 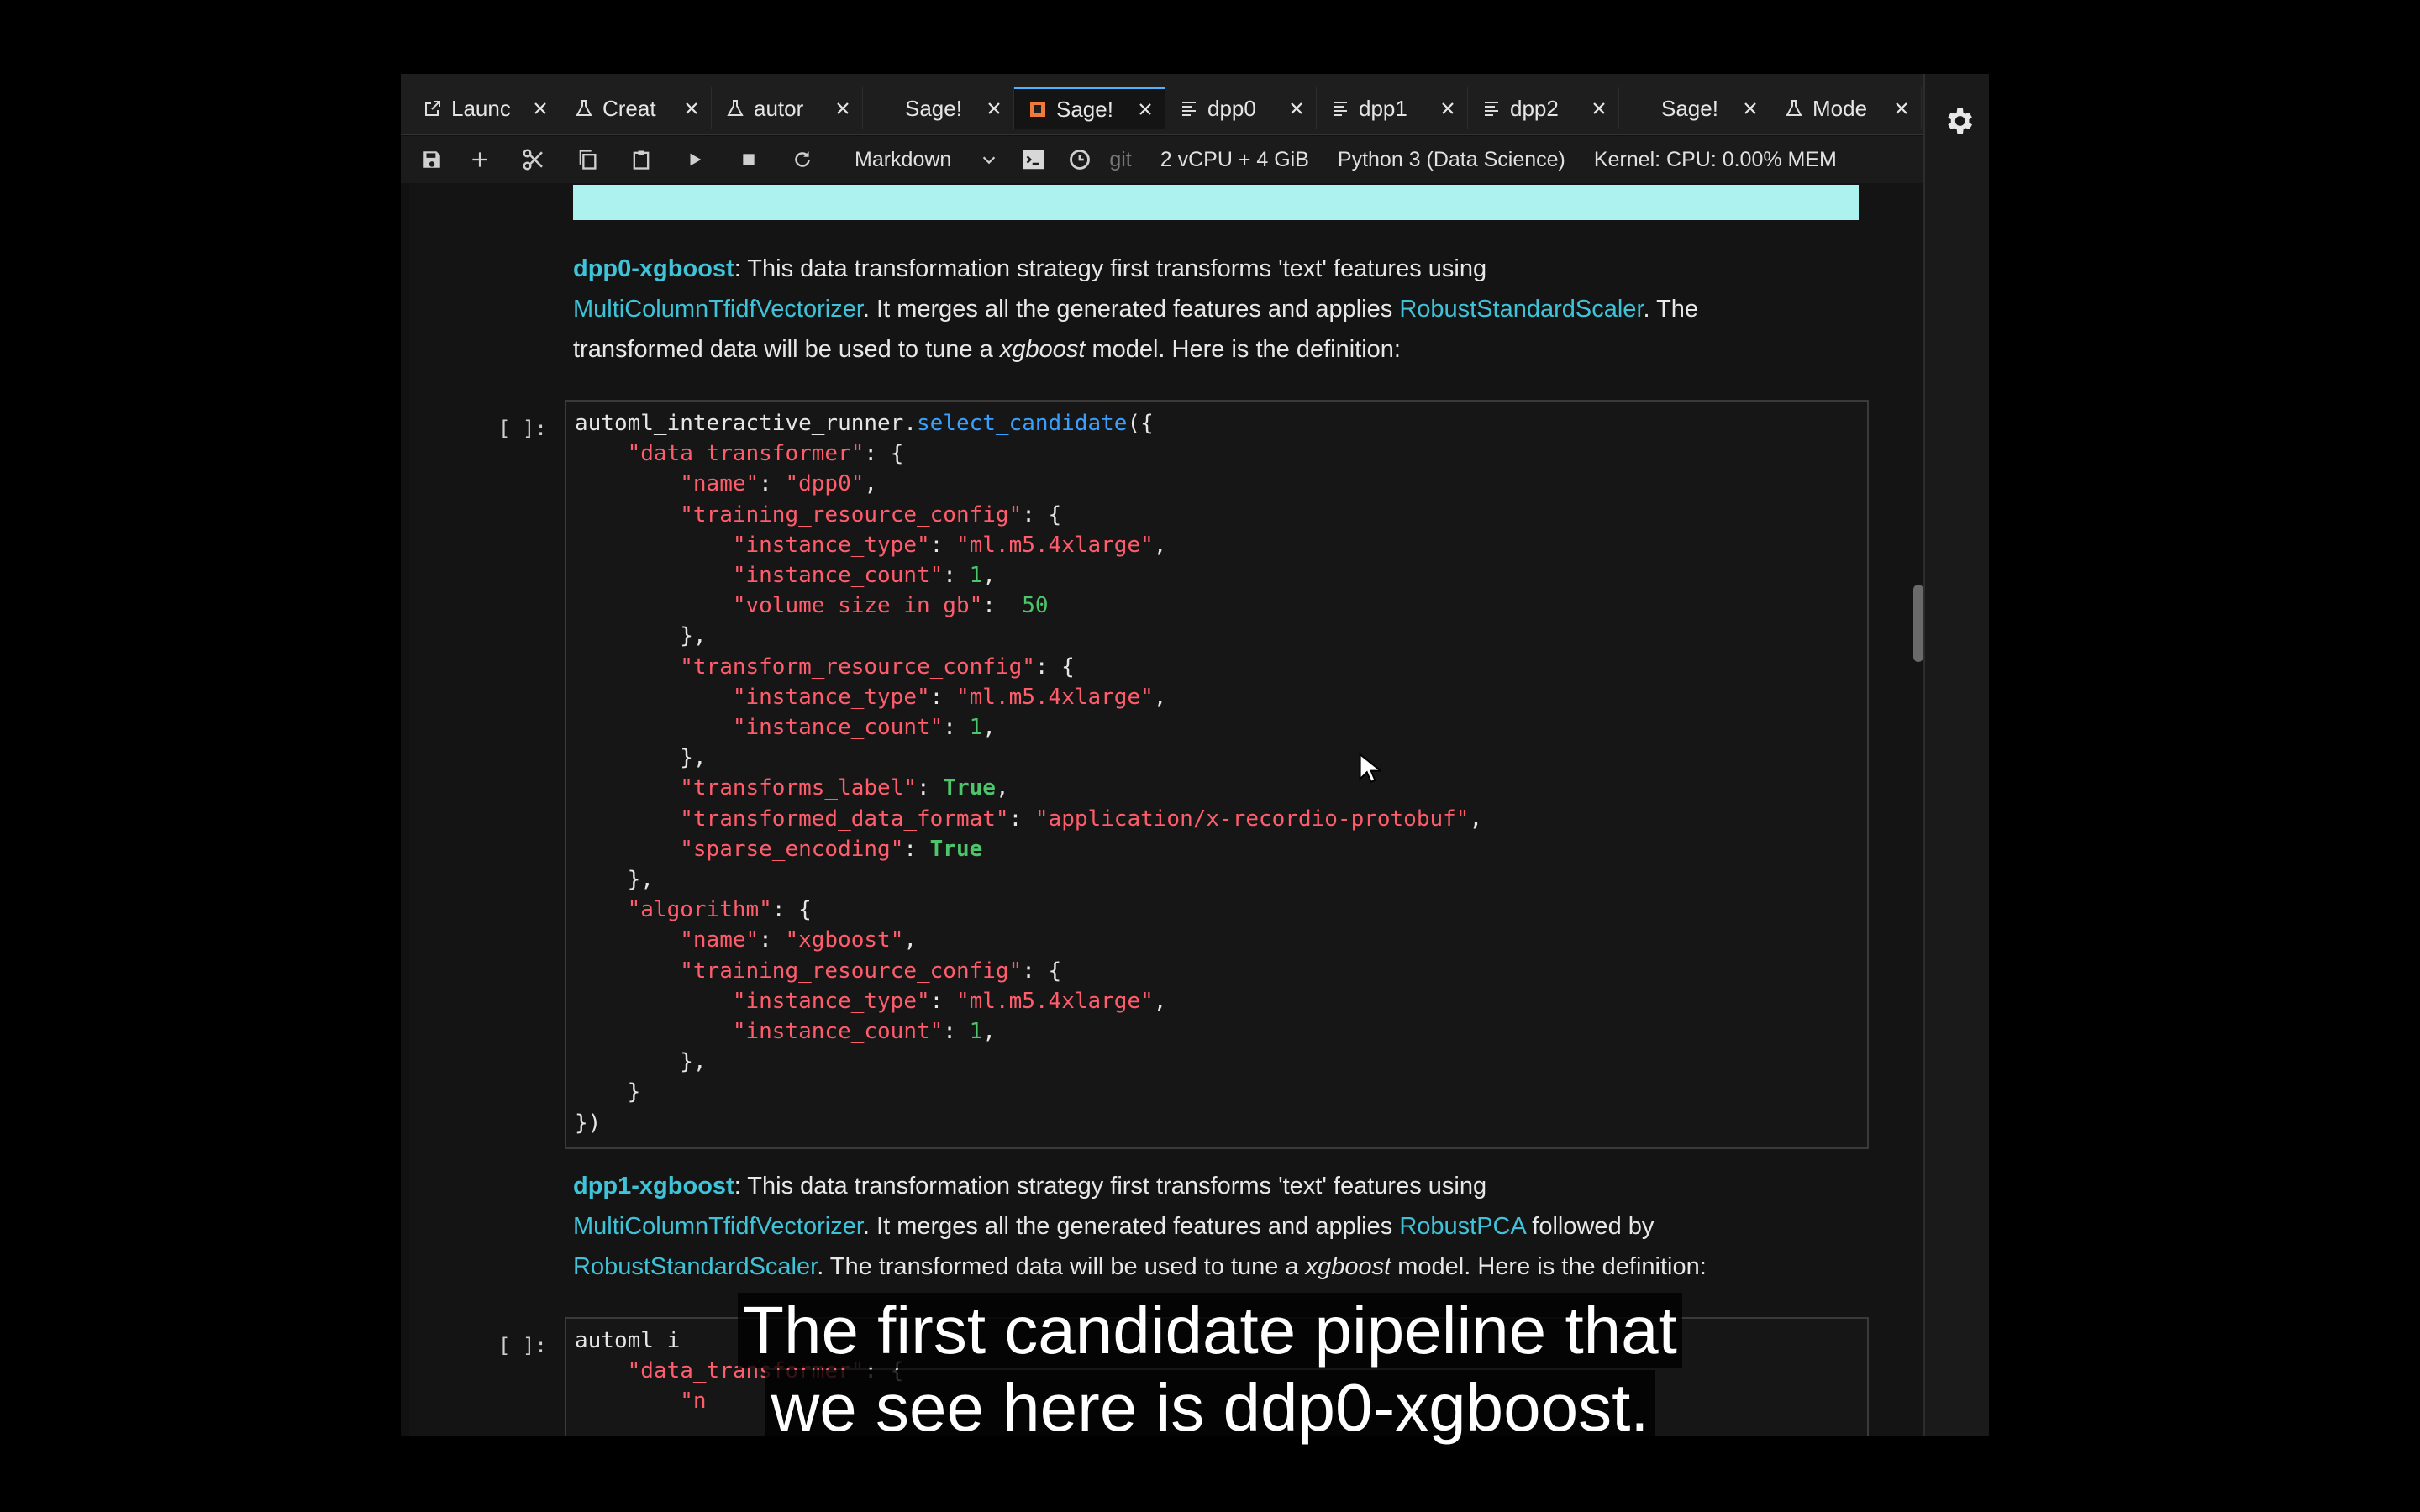 What do you see at coordinates (844, 940) in the screenshot?
I see `code-token: "xgboost"` at bounding box center [844, 940].